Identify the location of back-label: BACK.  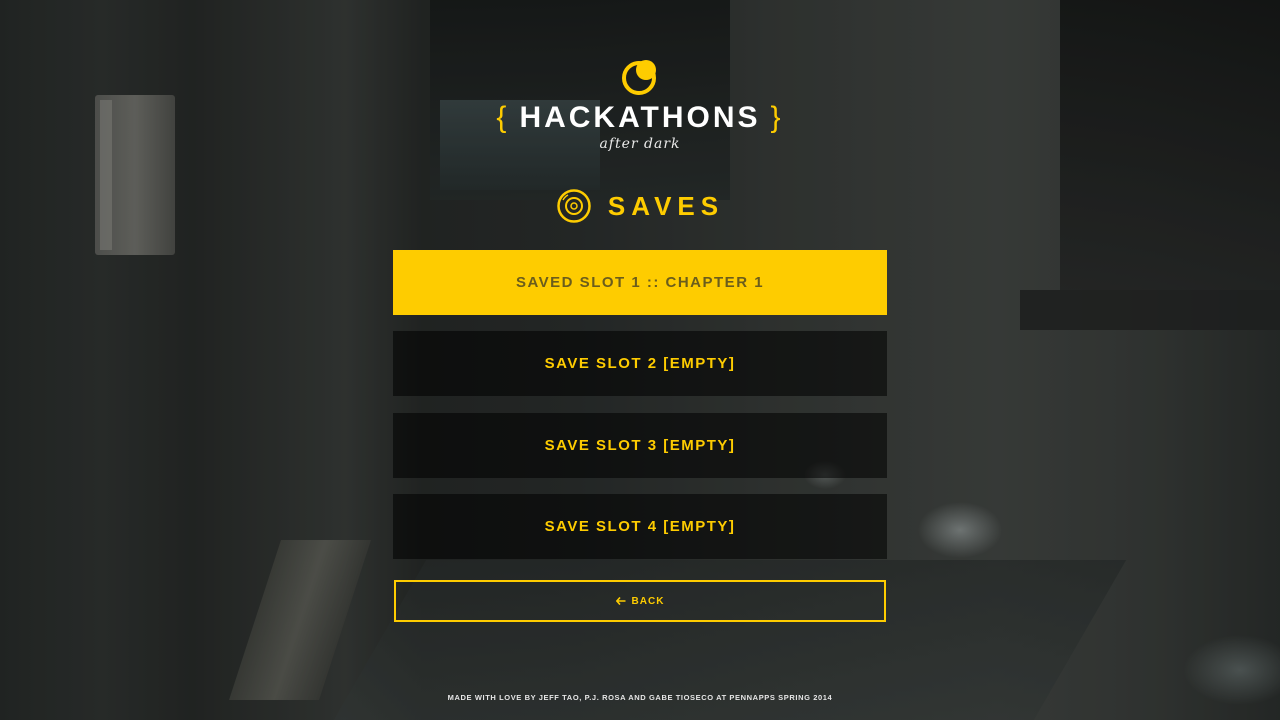
(648, 601).